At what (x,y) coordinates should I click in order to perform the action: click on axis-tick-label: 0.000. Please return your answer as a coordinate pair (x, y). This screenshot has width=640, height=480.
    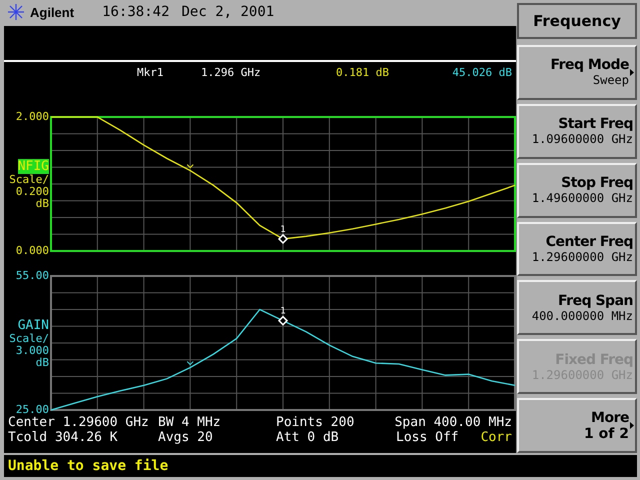
    Looking at the image, I should click on (32, 251).